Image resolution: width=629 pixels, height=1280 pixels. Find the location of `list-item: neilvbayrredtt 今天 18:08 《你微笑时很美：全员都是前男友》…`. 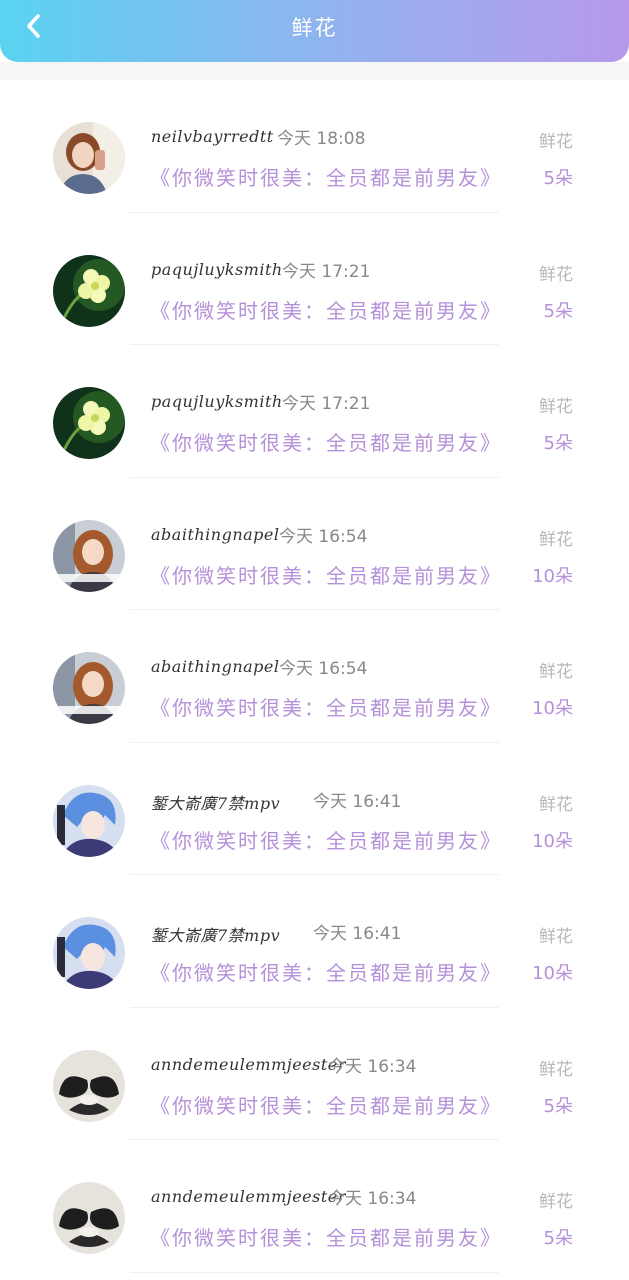

list-item: neilvbayrredtt 今天 18:08 《你微笑时很美：全员都是前男友》… is located at coordinates (314, 146).